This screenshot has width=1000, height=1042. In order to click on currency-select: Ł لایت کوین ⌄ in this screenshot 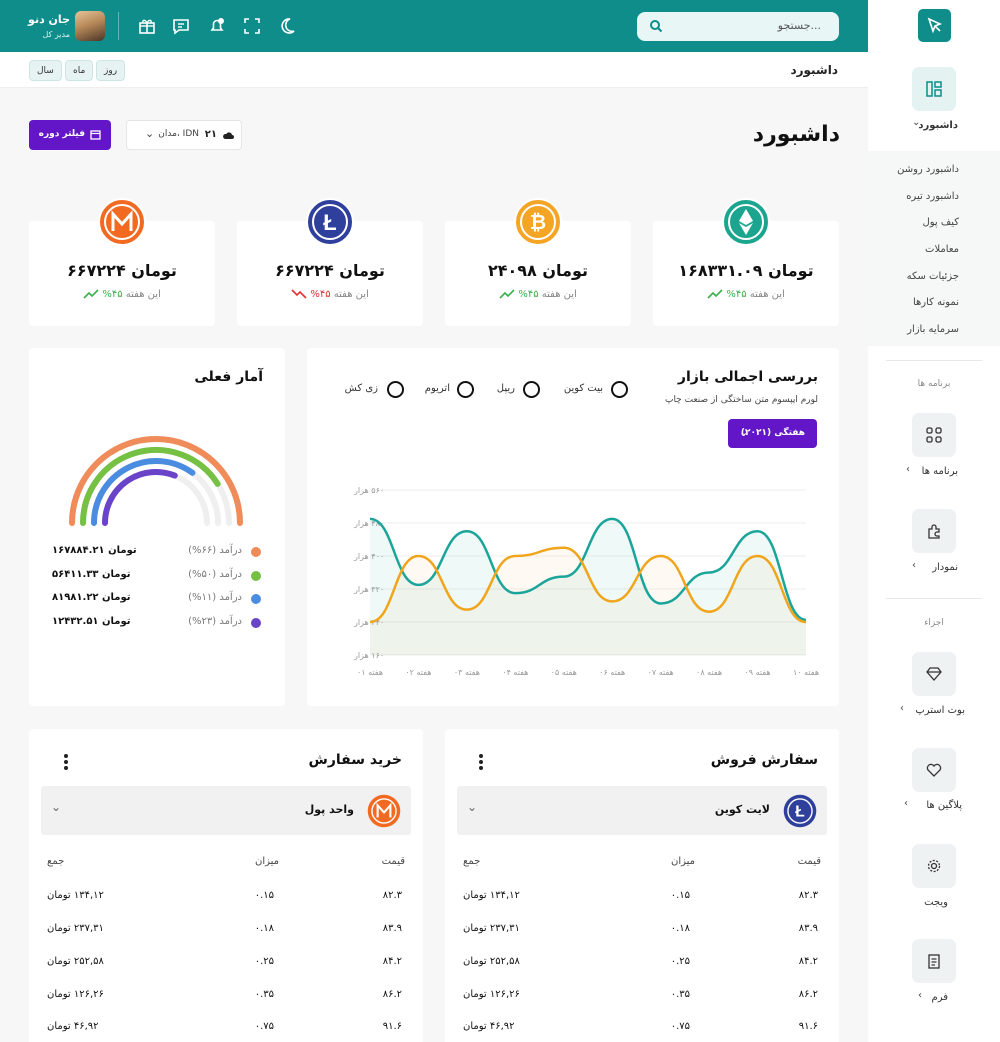, I will do `click(642, 810)`.